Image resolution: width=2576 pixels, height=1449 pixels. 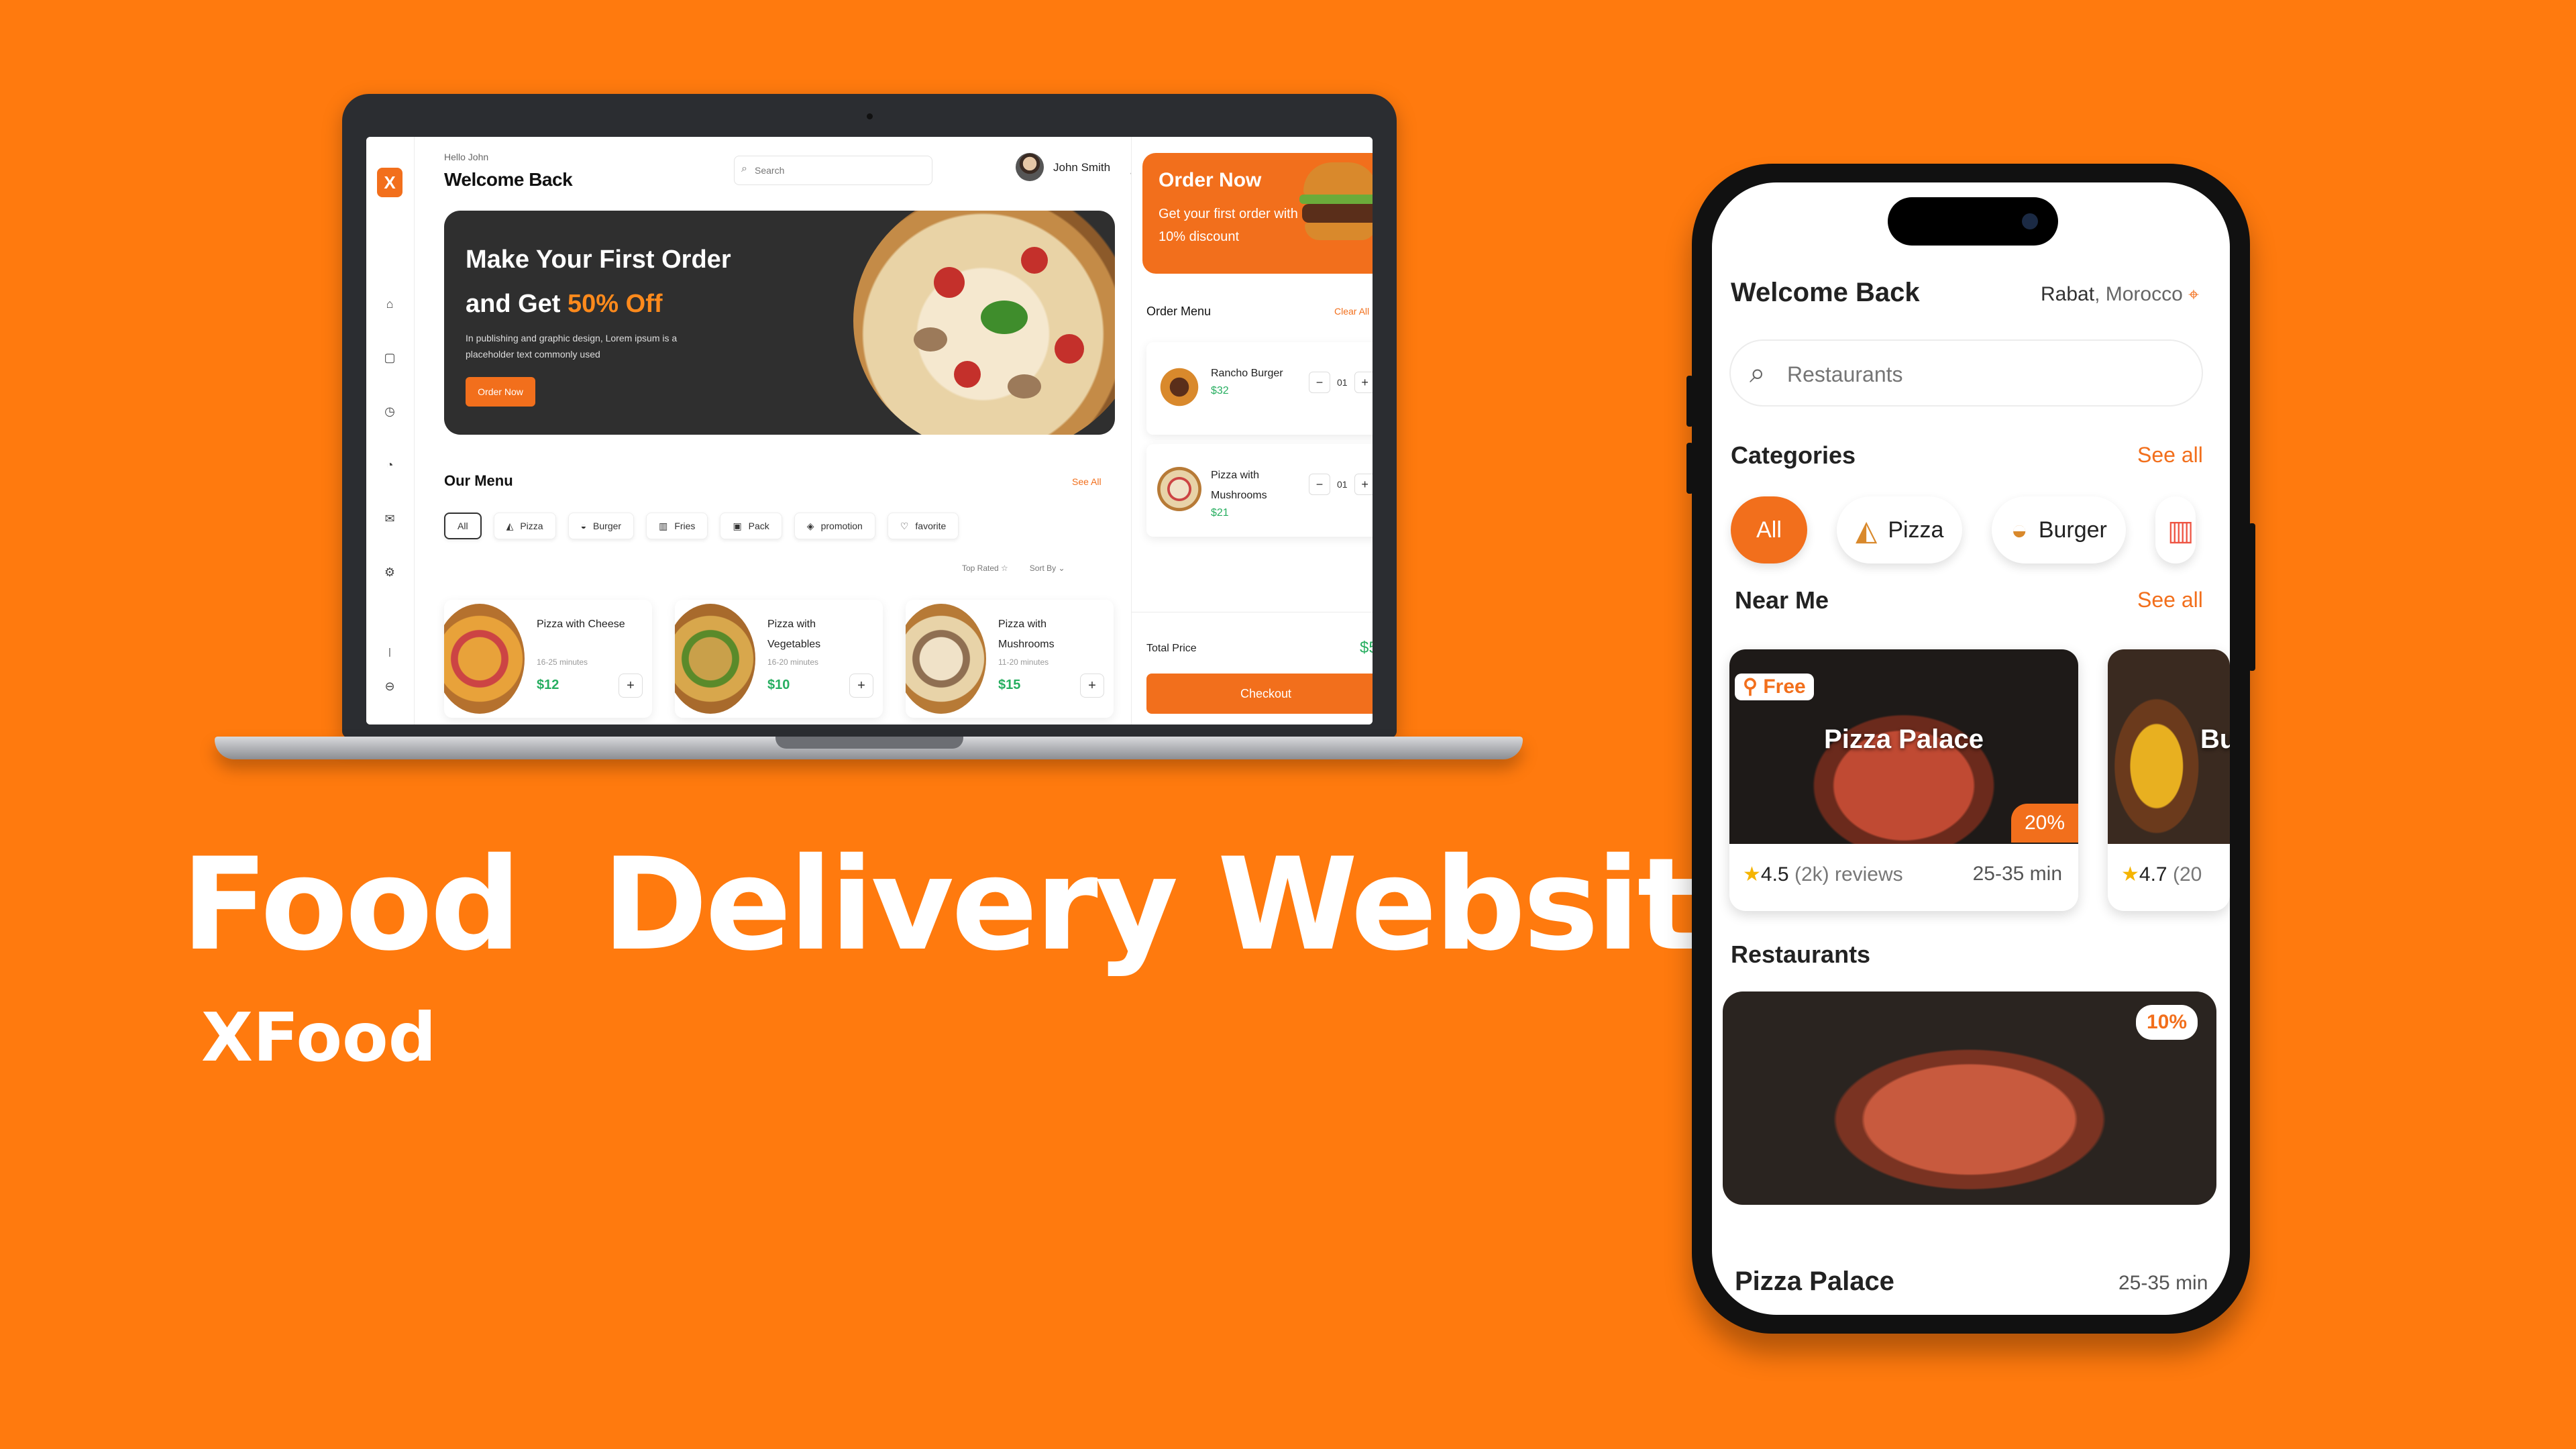 What do you see at coordinates (737, 525) in the screenshot?
I see `box-icon: ▣` at bounding box center [737, 525].